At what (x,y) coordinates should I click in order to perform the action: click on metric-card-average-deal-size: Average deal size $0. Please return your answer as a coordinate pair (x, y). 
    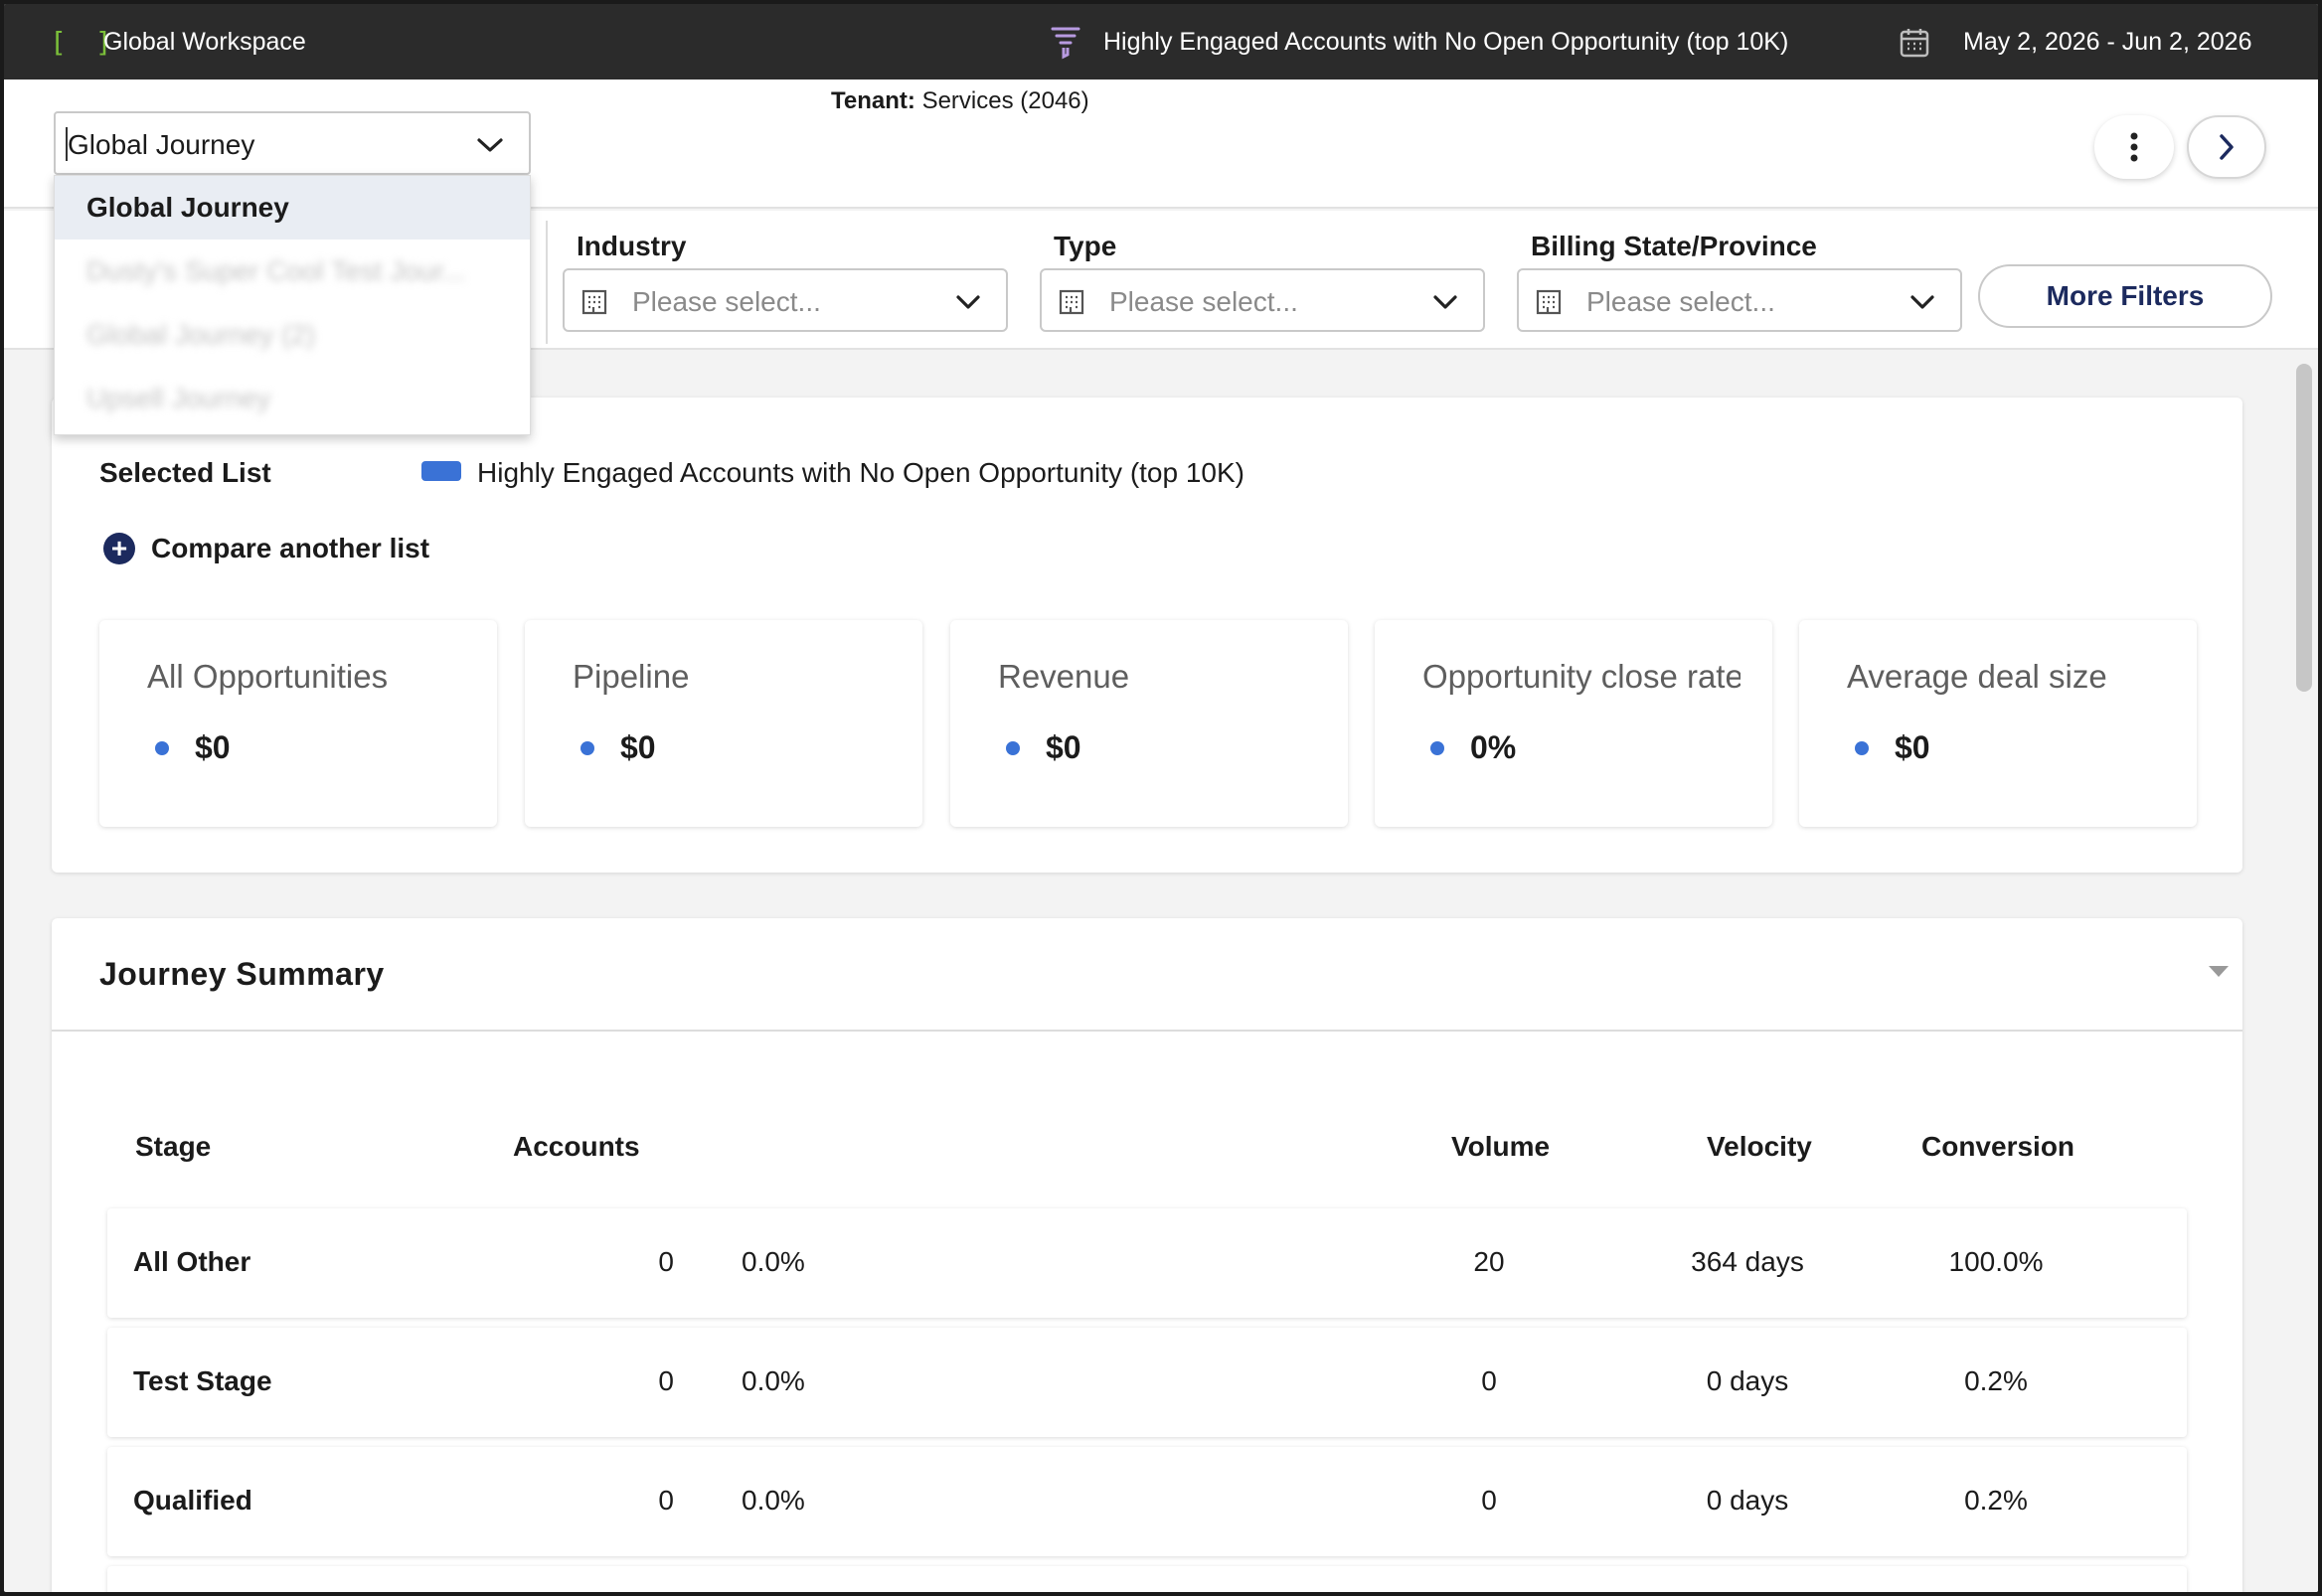
    Looking at the image, I should click on (1998, 724).